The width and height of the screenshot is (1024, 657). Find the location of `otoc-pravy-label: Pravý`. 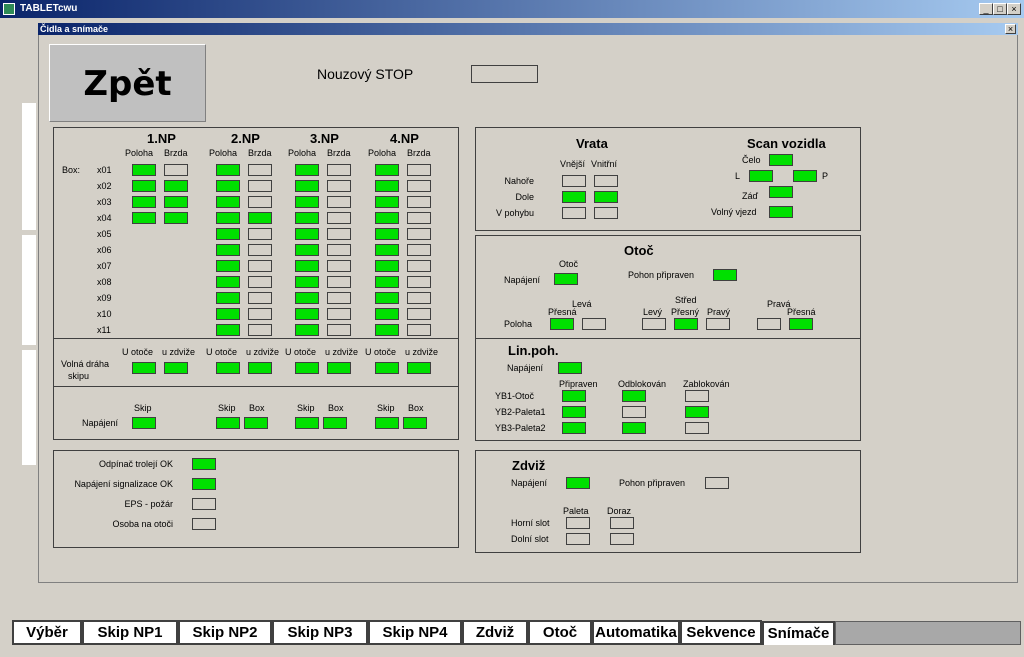

otoc-pravy-label: Pravý is located at coordinates (719, 312).